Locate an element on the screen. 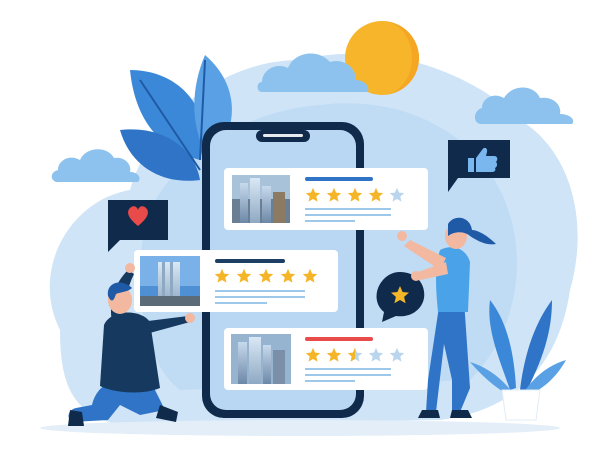 This screenshot has height=465, width=608. floor-shadow is located at coordinates (300, 428).